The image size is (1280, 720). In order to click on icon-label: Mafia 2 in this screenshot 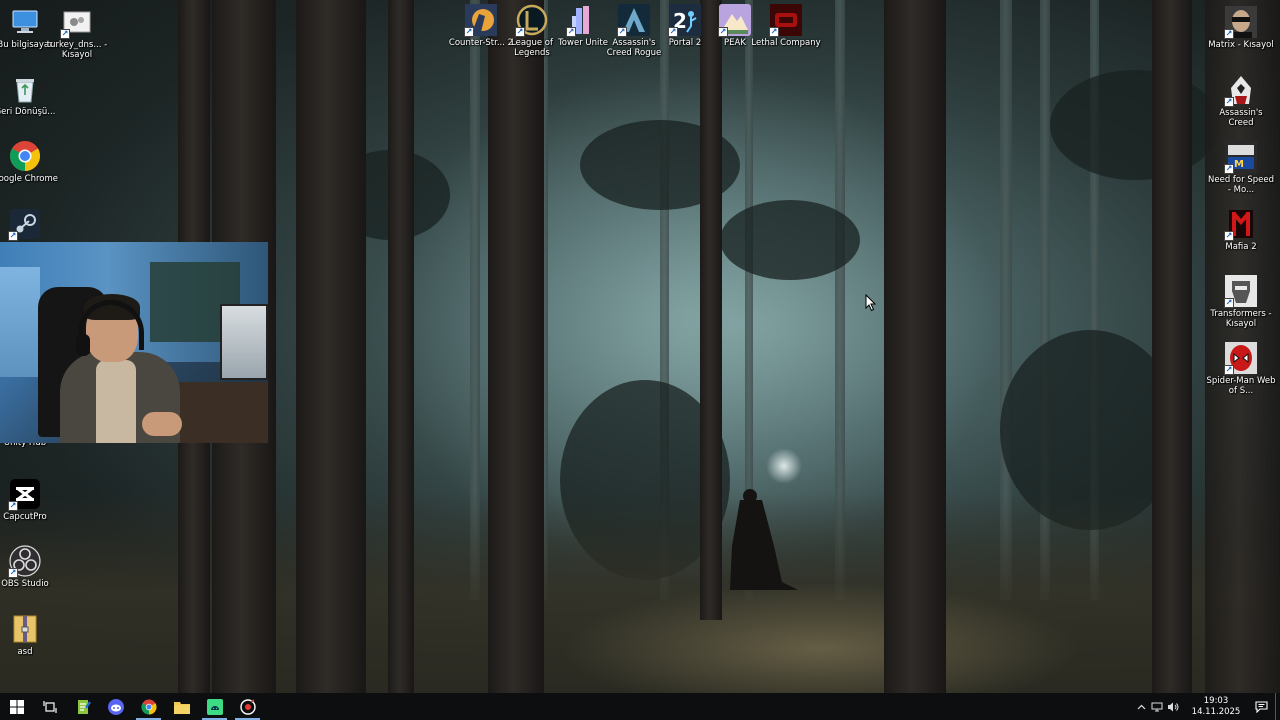, I will do `click(1241, 247)`.